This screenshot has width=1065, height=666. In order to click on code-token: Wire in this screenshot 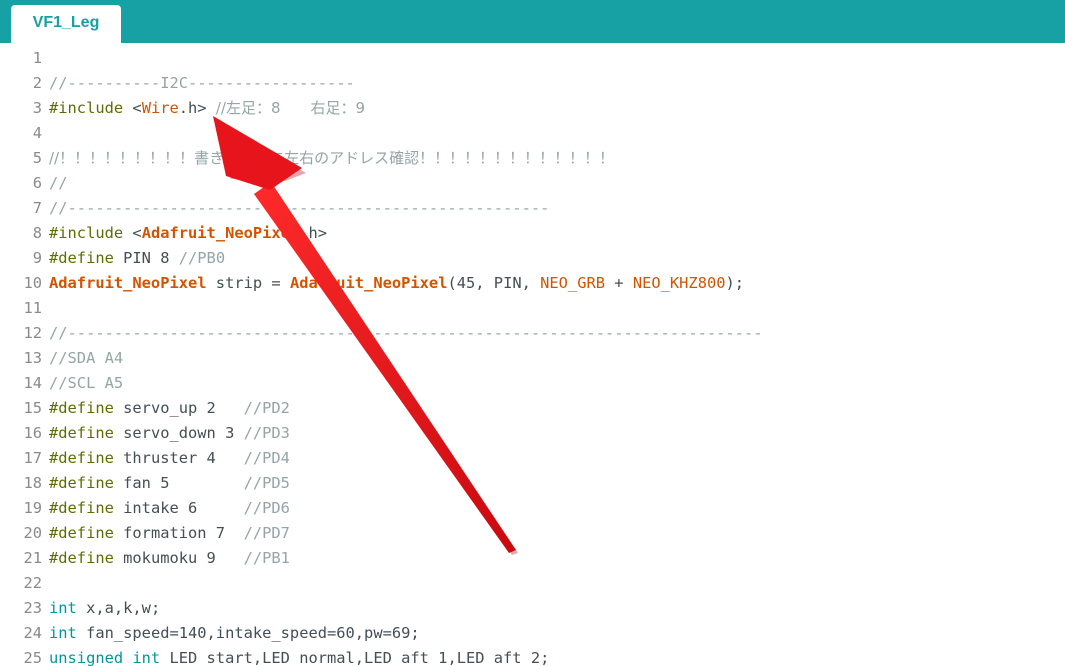, I will do `click(160, 108)`.